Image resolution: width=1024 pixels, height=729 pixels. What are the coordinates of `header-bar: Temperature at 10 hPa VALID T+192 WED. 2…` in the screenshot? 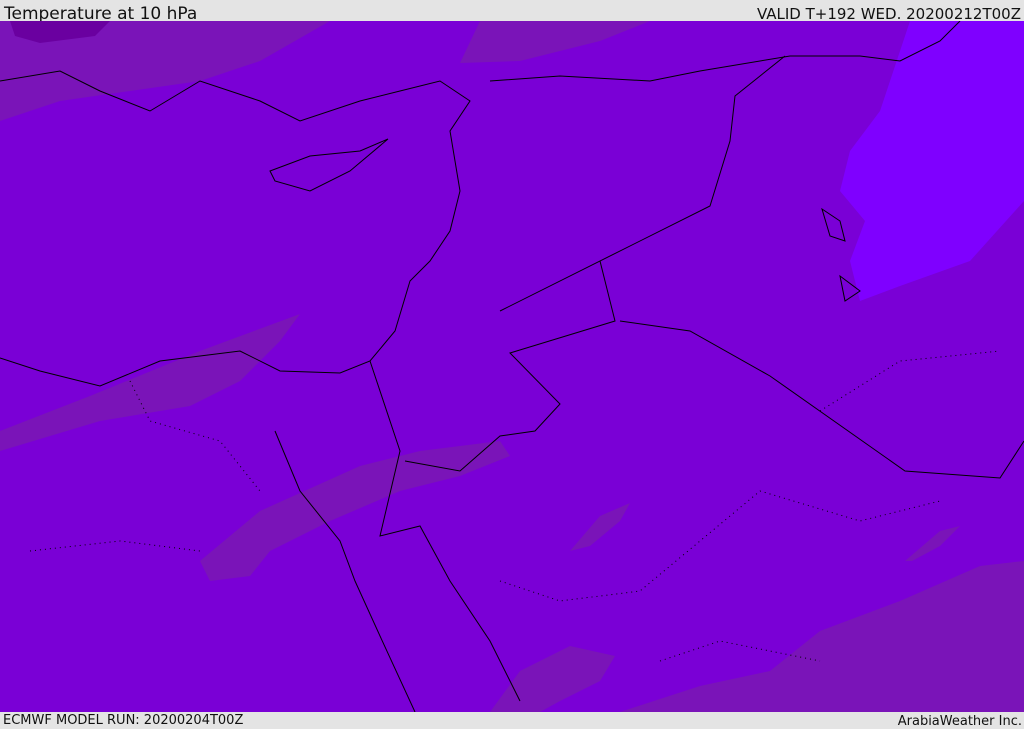 It's located at (512, 12).